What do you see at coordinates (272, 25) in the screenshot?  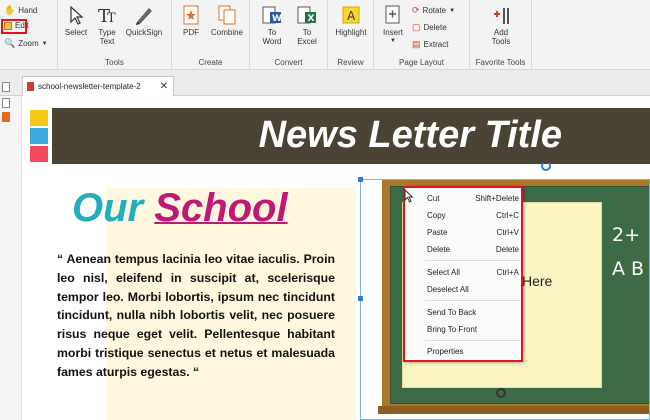 I see `to-word-button: W To Word` at bounding box center [272, 25].